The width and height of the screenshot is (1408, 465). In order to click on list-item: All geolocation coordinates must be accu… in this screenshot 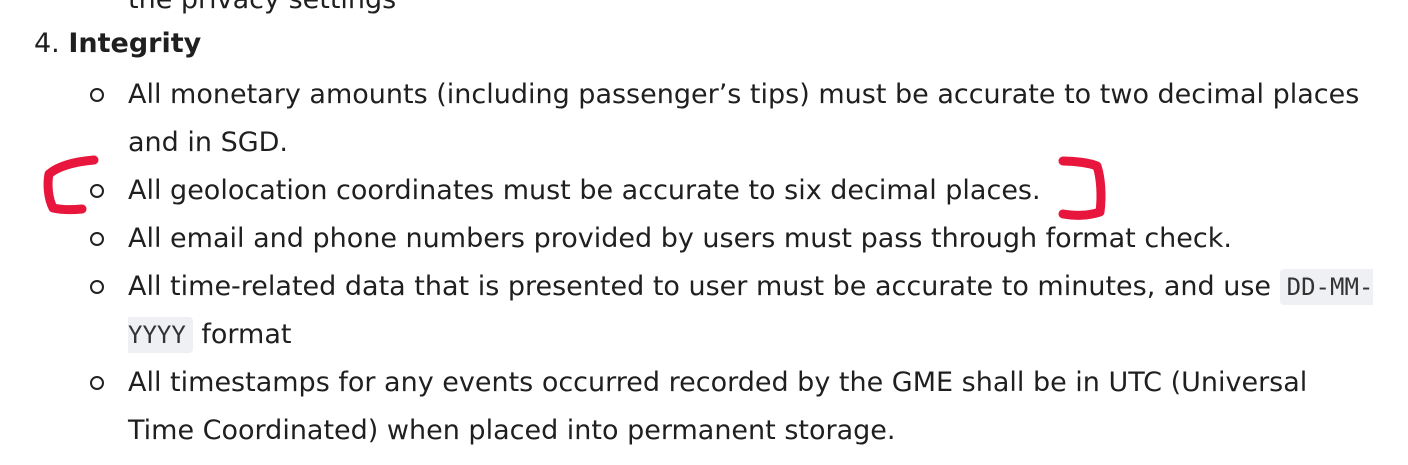, I will do `click(735, 191)`.